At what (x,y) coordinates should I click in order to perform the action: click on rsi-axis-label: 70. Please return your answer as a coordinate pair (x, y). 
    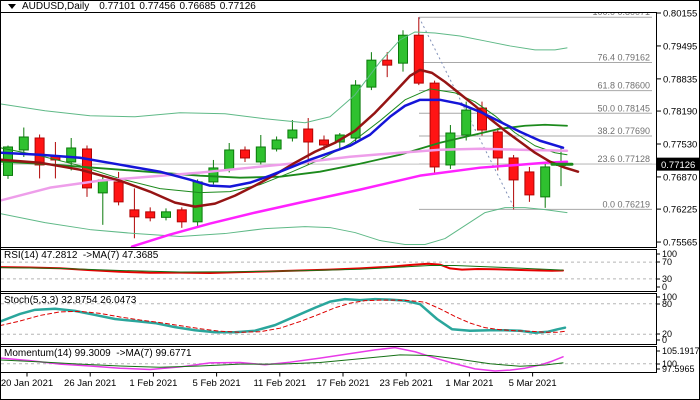
    Looking at the image, I should click on (667, 262).